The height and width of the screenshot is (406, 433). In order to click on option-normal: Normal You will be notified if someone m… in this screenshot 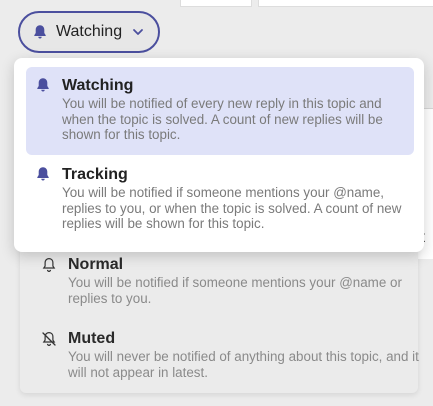, I will do `click(226, 284)`.